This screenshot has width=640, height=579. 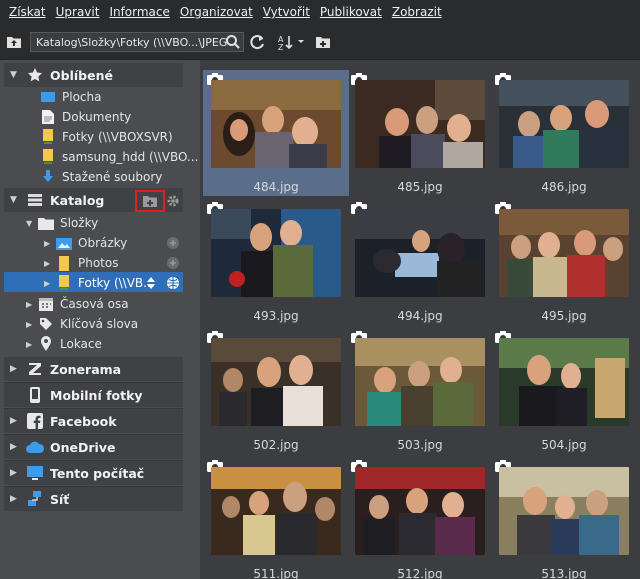 What do you see at coordinates (97, 473) in the screenshot?
I see `section-title: Tento počítač` at bounding box center [97, 473].